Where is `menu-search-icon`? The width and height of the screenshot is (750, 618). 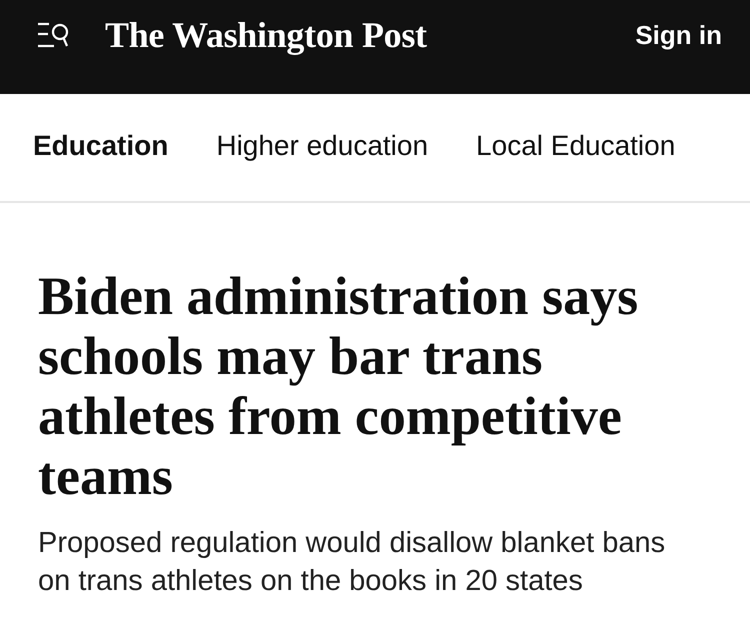
menu-search-icon is located at coordinates (53, 35).